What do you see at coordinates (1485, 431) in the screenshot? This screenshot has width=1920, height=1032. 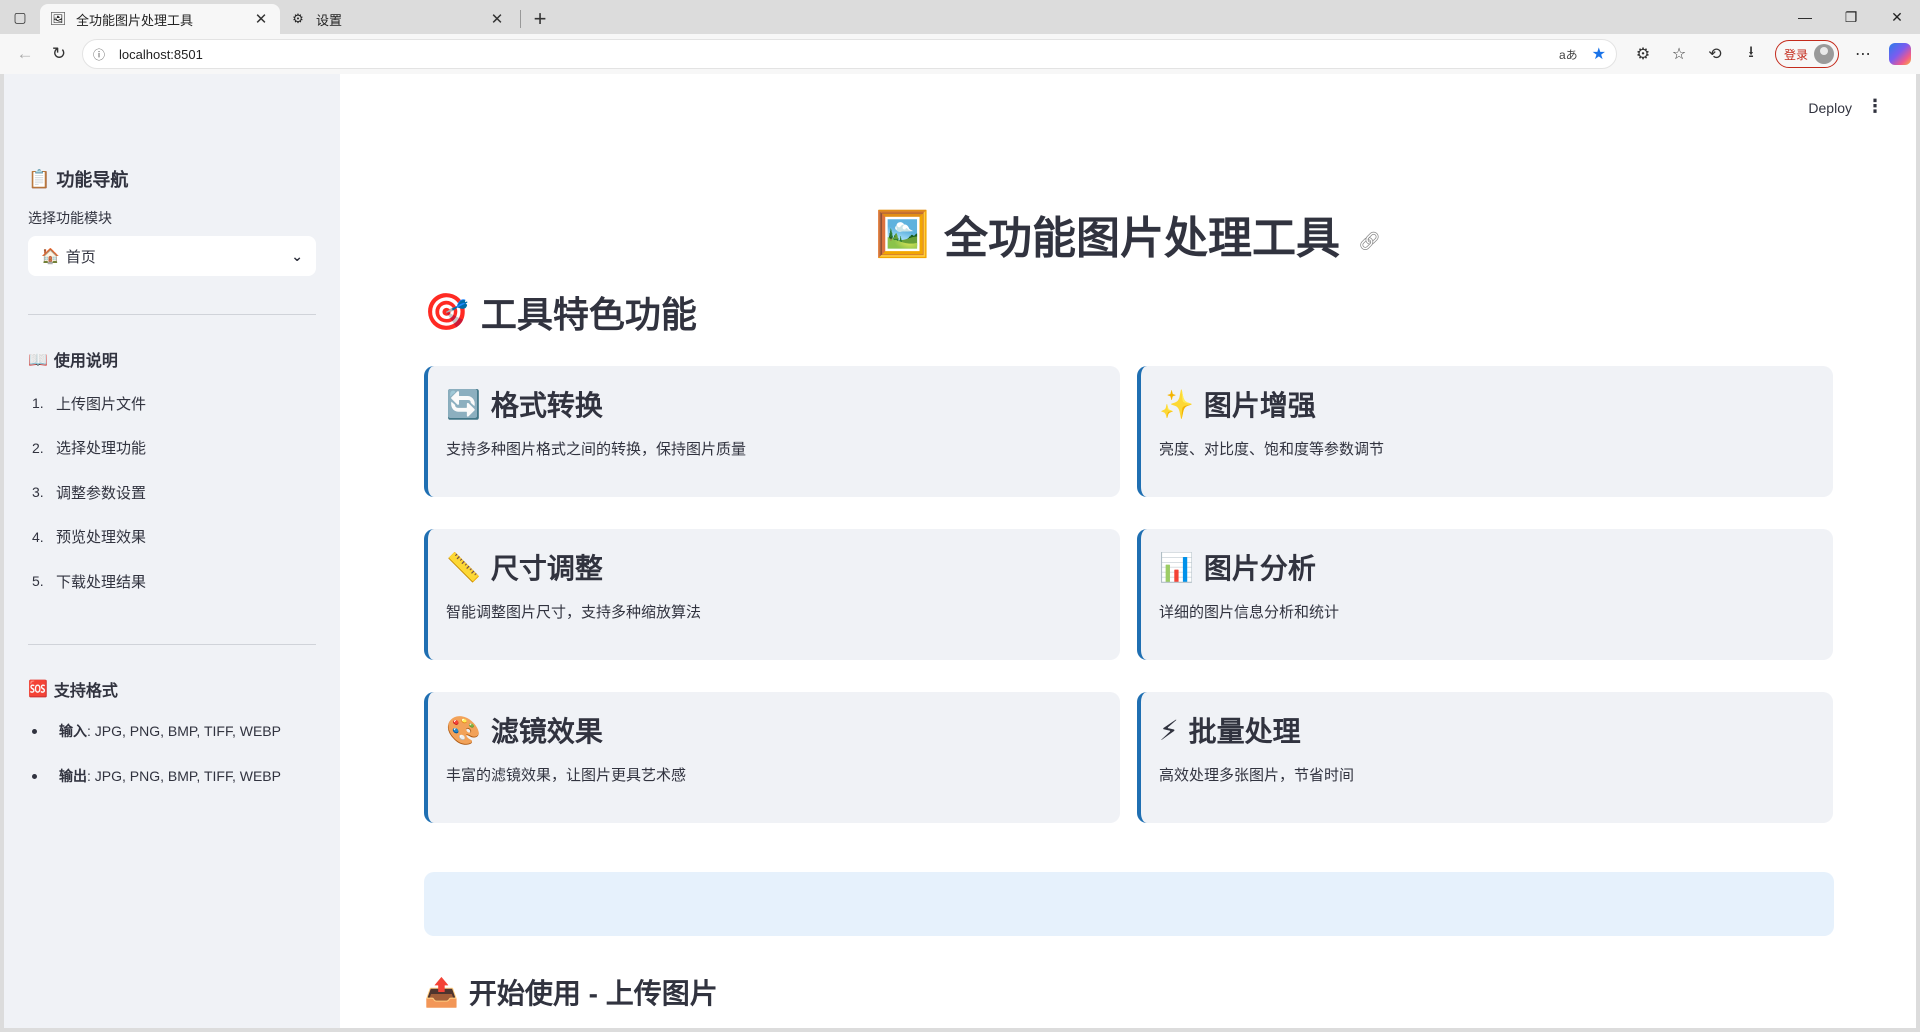 I see `feature-card-enhance: ✨ 图片增强 亮度、对比度、饱和度等参数调节` at bounding box center [1485, 431].